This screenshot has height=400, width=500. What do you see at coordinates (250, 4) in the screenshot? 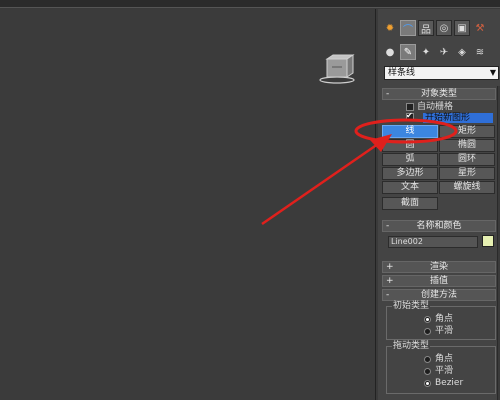
I see `top-toolbar-strip` at bounding box center [250, 4].